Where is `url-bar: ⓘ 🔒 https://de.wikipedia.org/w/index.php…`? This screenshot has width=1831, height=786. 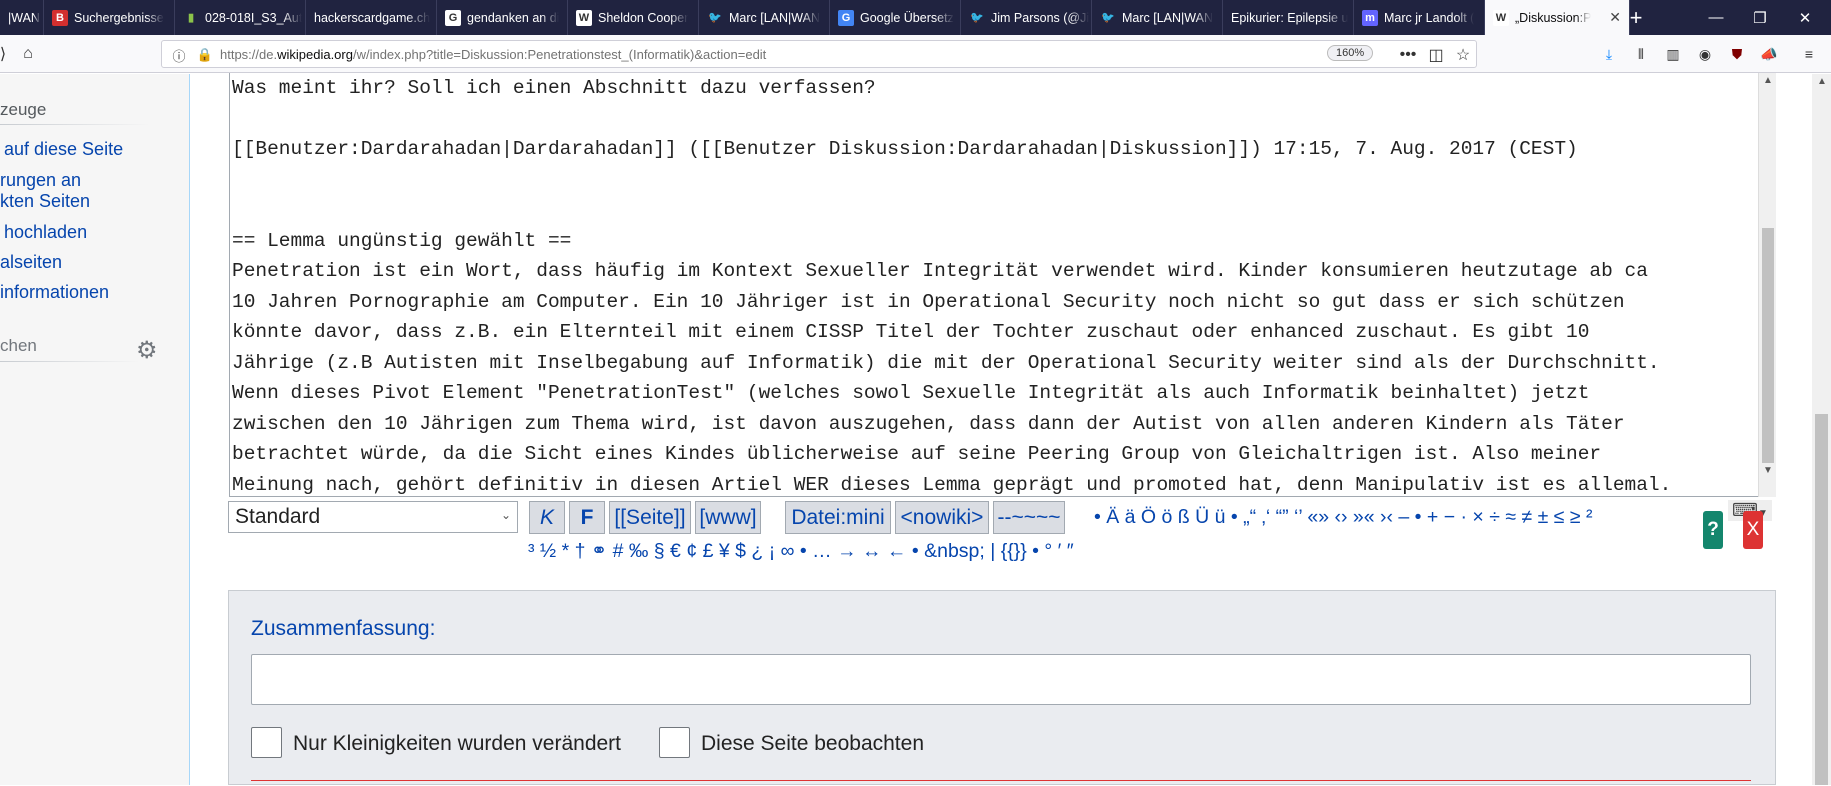
url-bar: ⓘ 🔒 https://de.wikipedia.org/w/index.php… is located at coordinates (819, 54).